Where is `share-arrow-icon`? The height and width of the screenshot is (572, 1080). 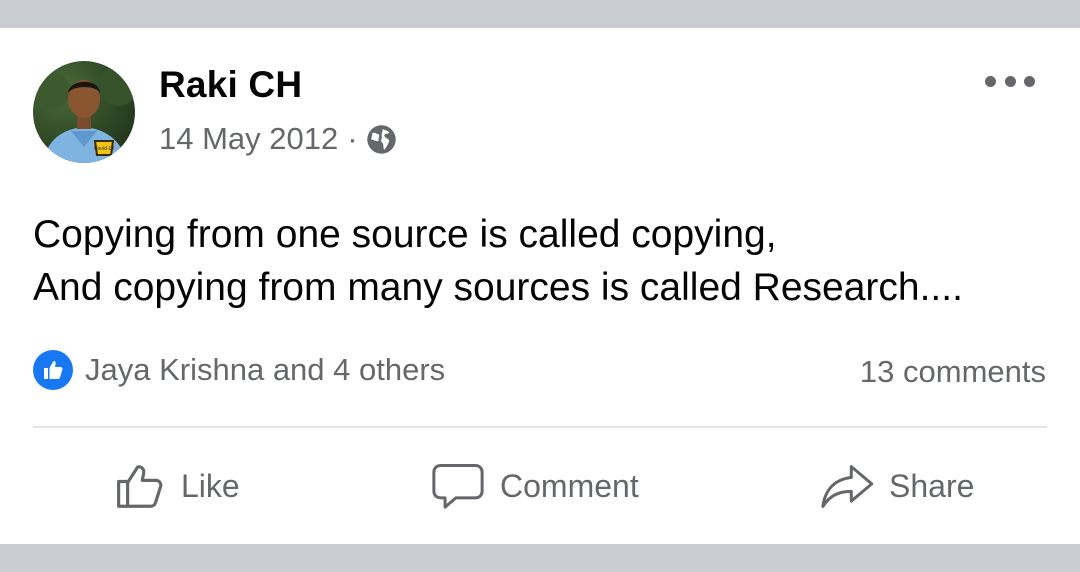 share-arrow-icon is located at coordinates (847, 486).